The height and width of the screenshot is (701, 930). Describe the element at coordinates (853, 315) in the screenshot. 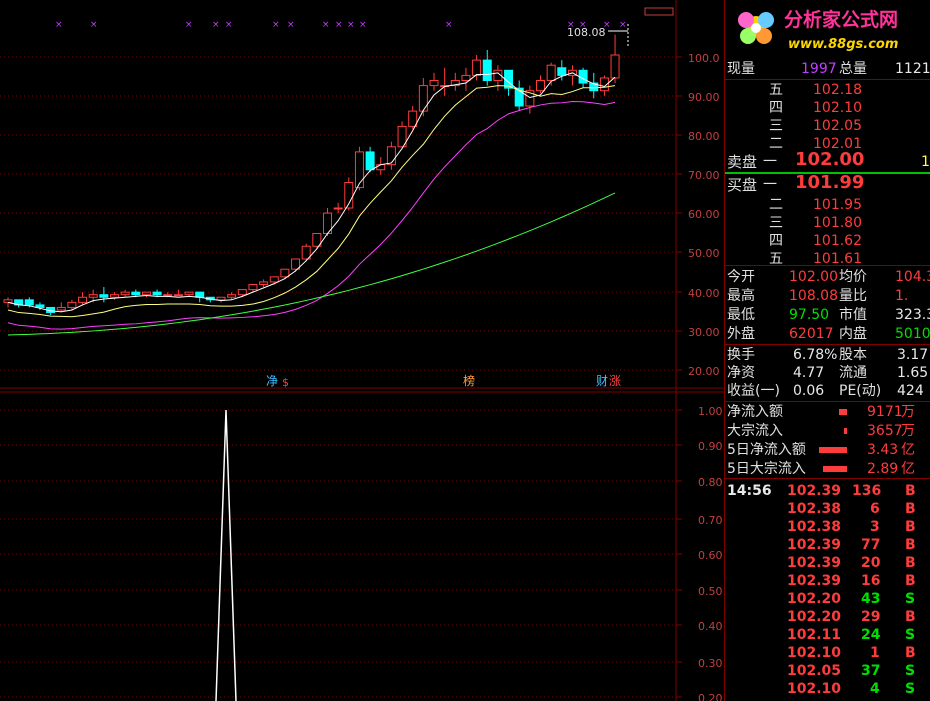

I see `stat-label: 市值` at that location.